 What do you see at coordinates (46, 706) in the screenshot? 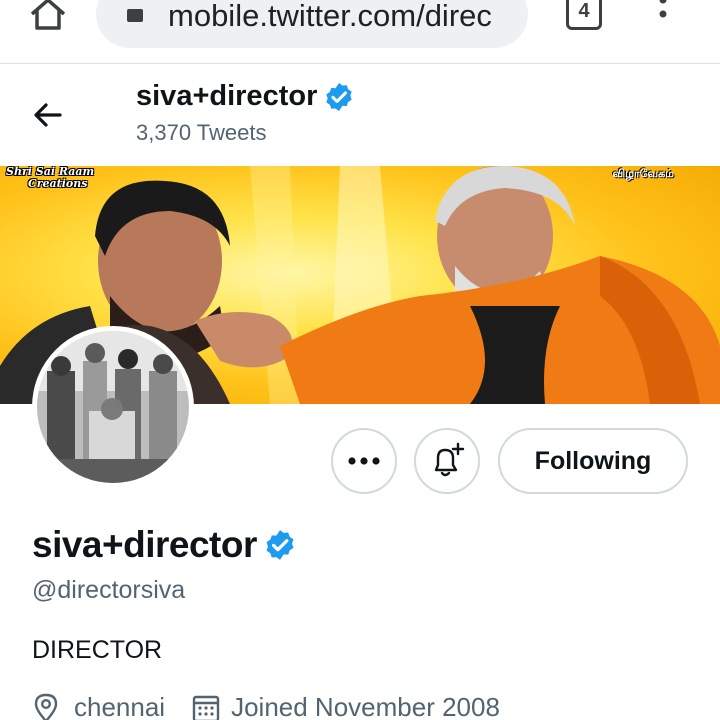
I see `location-pin-icon` at bounding box center [46, 706].